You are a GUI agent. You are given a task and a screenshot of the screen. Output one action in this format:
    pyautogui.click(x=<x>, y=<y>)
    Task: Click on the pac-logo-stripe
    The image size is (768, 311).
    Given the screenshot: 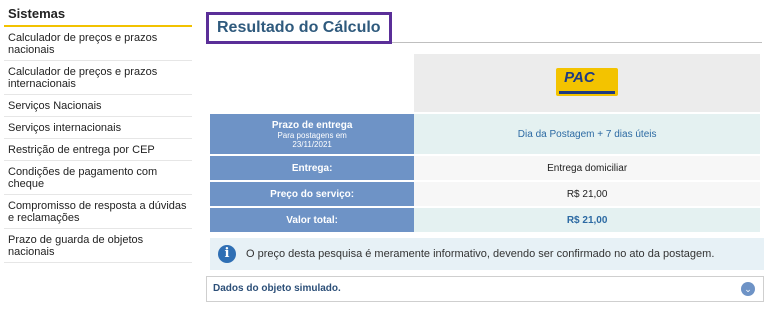 What is the action you would take?
    pyautogui.click(x=587, y=92)
    